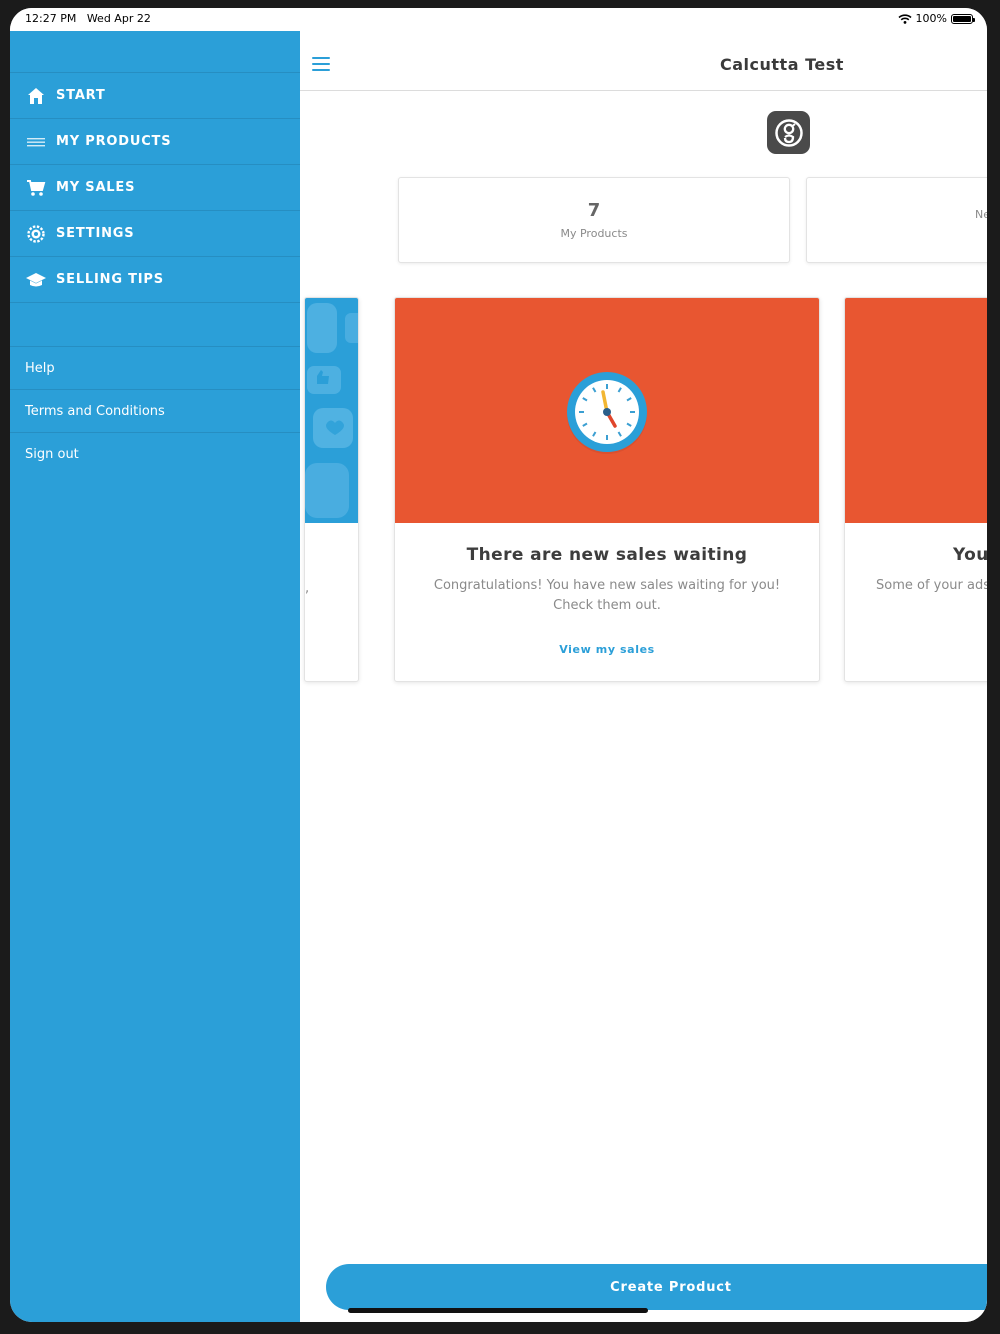 This screenshot has width=1000, height=1334. I want to click on status-clock: 12:27 PM, so click(51, 18).